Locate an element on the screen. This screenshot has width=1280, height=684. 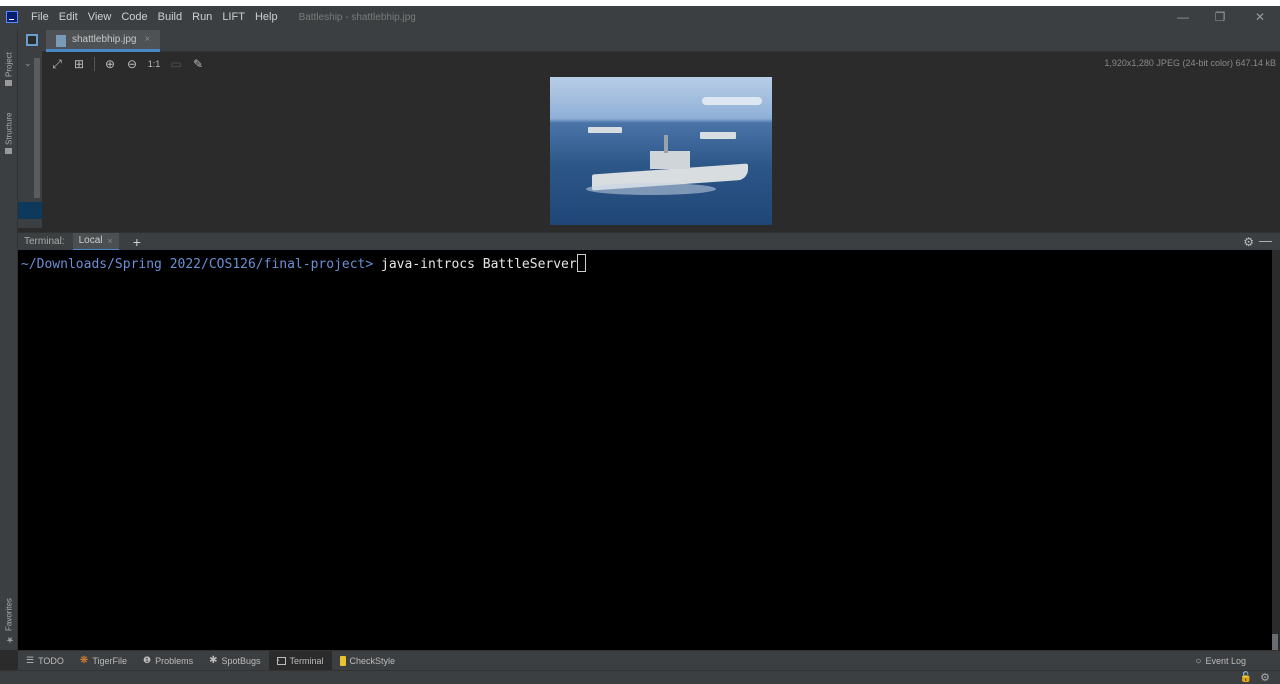
structure-tool-label: Structure is located at coordinates (9, 128).